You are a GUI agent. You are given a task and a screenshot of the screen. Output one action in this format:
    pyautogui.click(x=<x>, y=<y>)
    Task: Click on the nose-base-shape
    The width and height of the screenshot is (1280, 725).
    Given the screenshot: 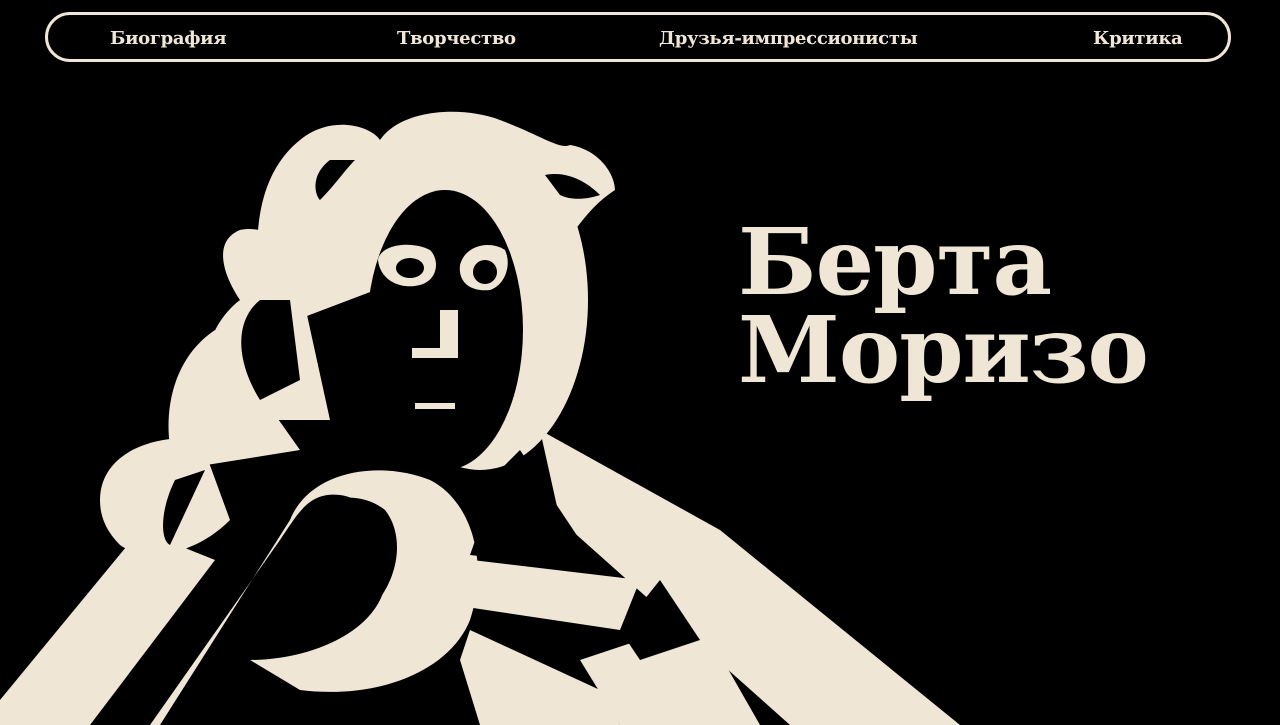 What is the action you would take?
    pyautogui.click(x=435, y=353)
    